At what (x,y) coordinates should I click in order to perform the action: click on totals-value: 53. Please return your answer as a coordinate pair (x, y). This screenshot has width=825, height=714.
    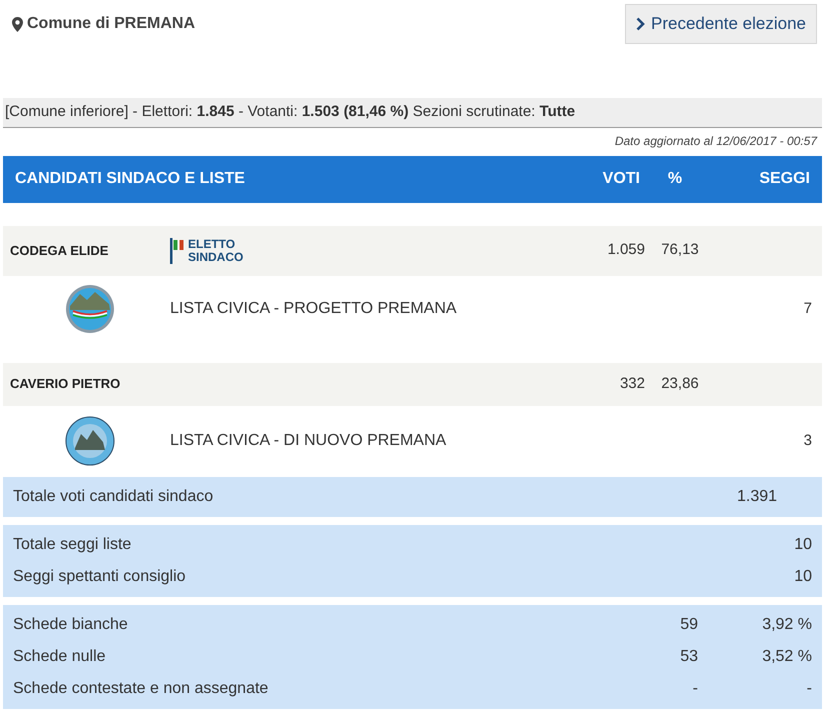
    Looking at the image, I should click on (689, 656).